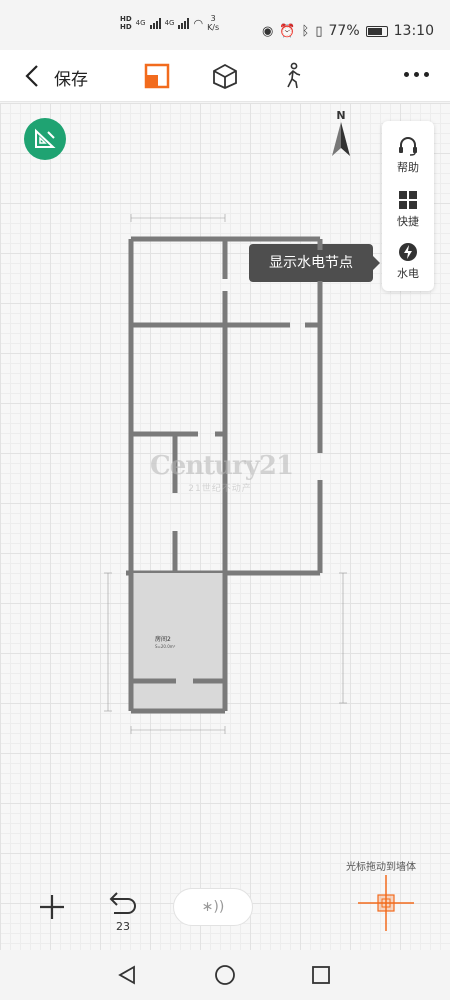 Image resolution: width=450 pixels, height=1000 pixels. I want to click on cube-3d-icon, so click(225, 76).